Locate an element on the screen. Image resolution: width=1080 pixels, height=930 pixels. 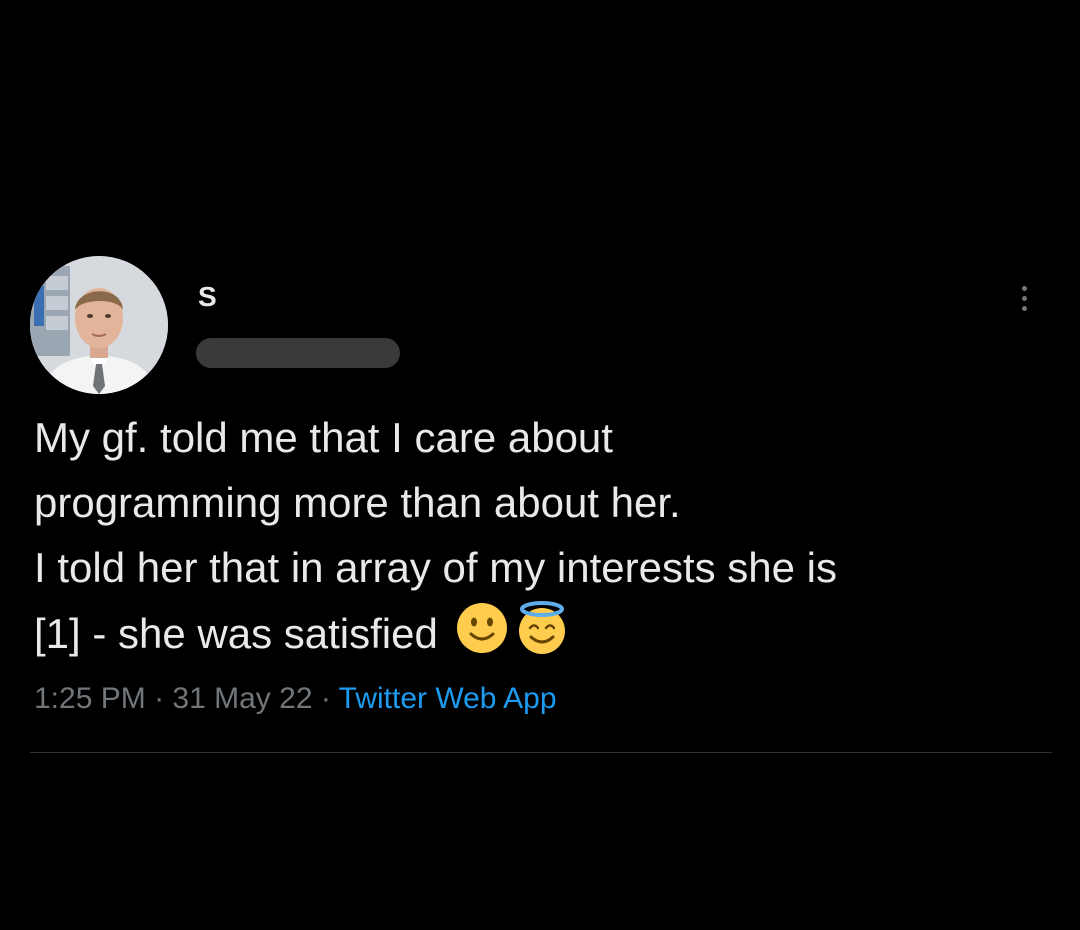
tweet-time: 1:25 PM is located at coordinates (90, 698).